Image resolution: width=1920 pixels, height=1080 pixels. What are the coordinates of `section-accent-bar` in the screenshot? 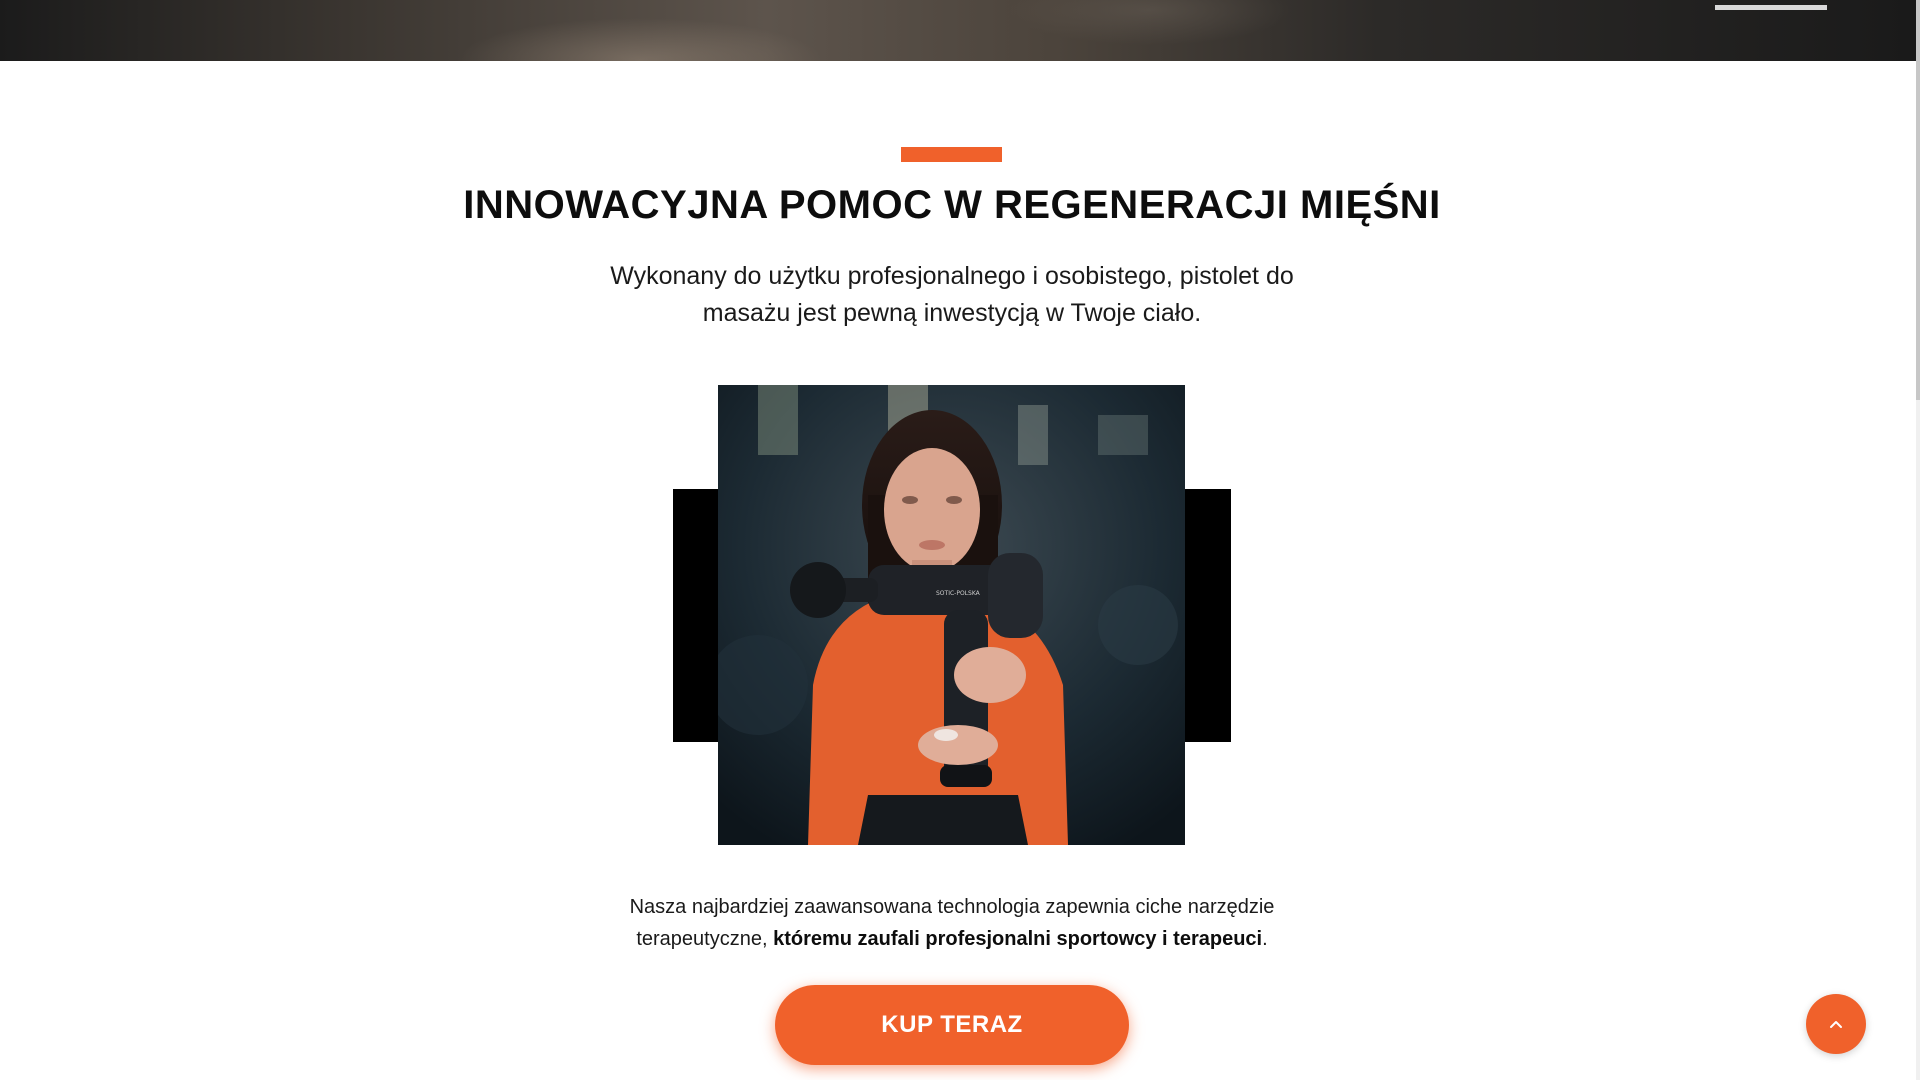 It's located at (951, 154).